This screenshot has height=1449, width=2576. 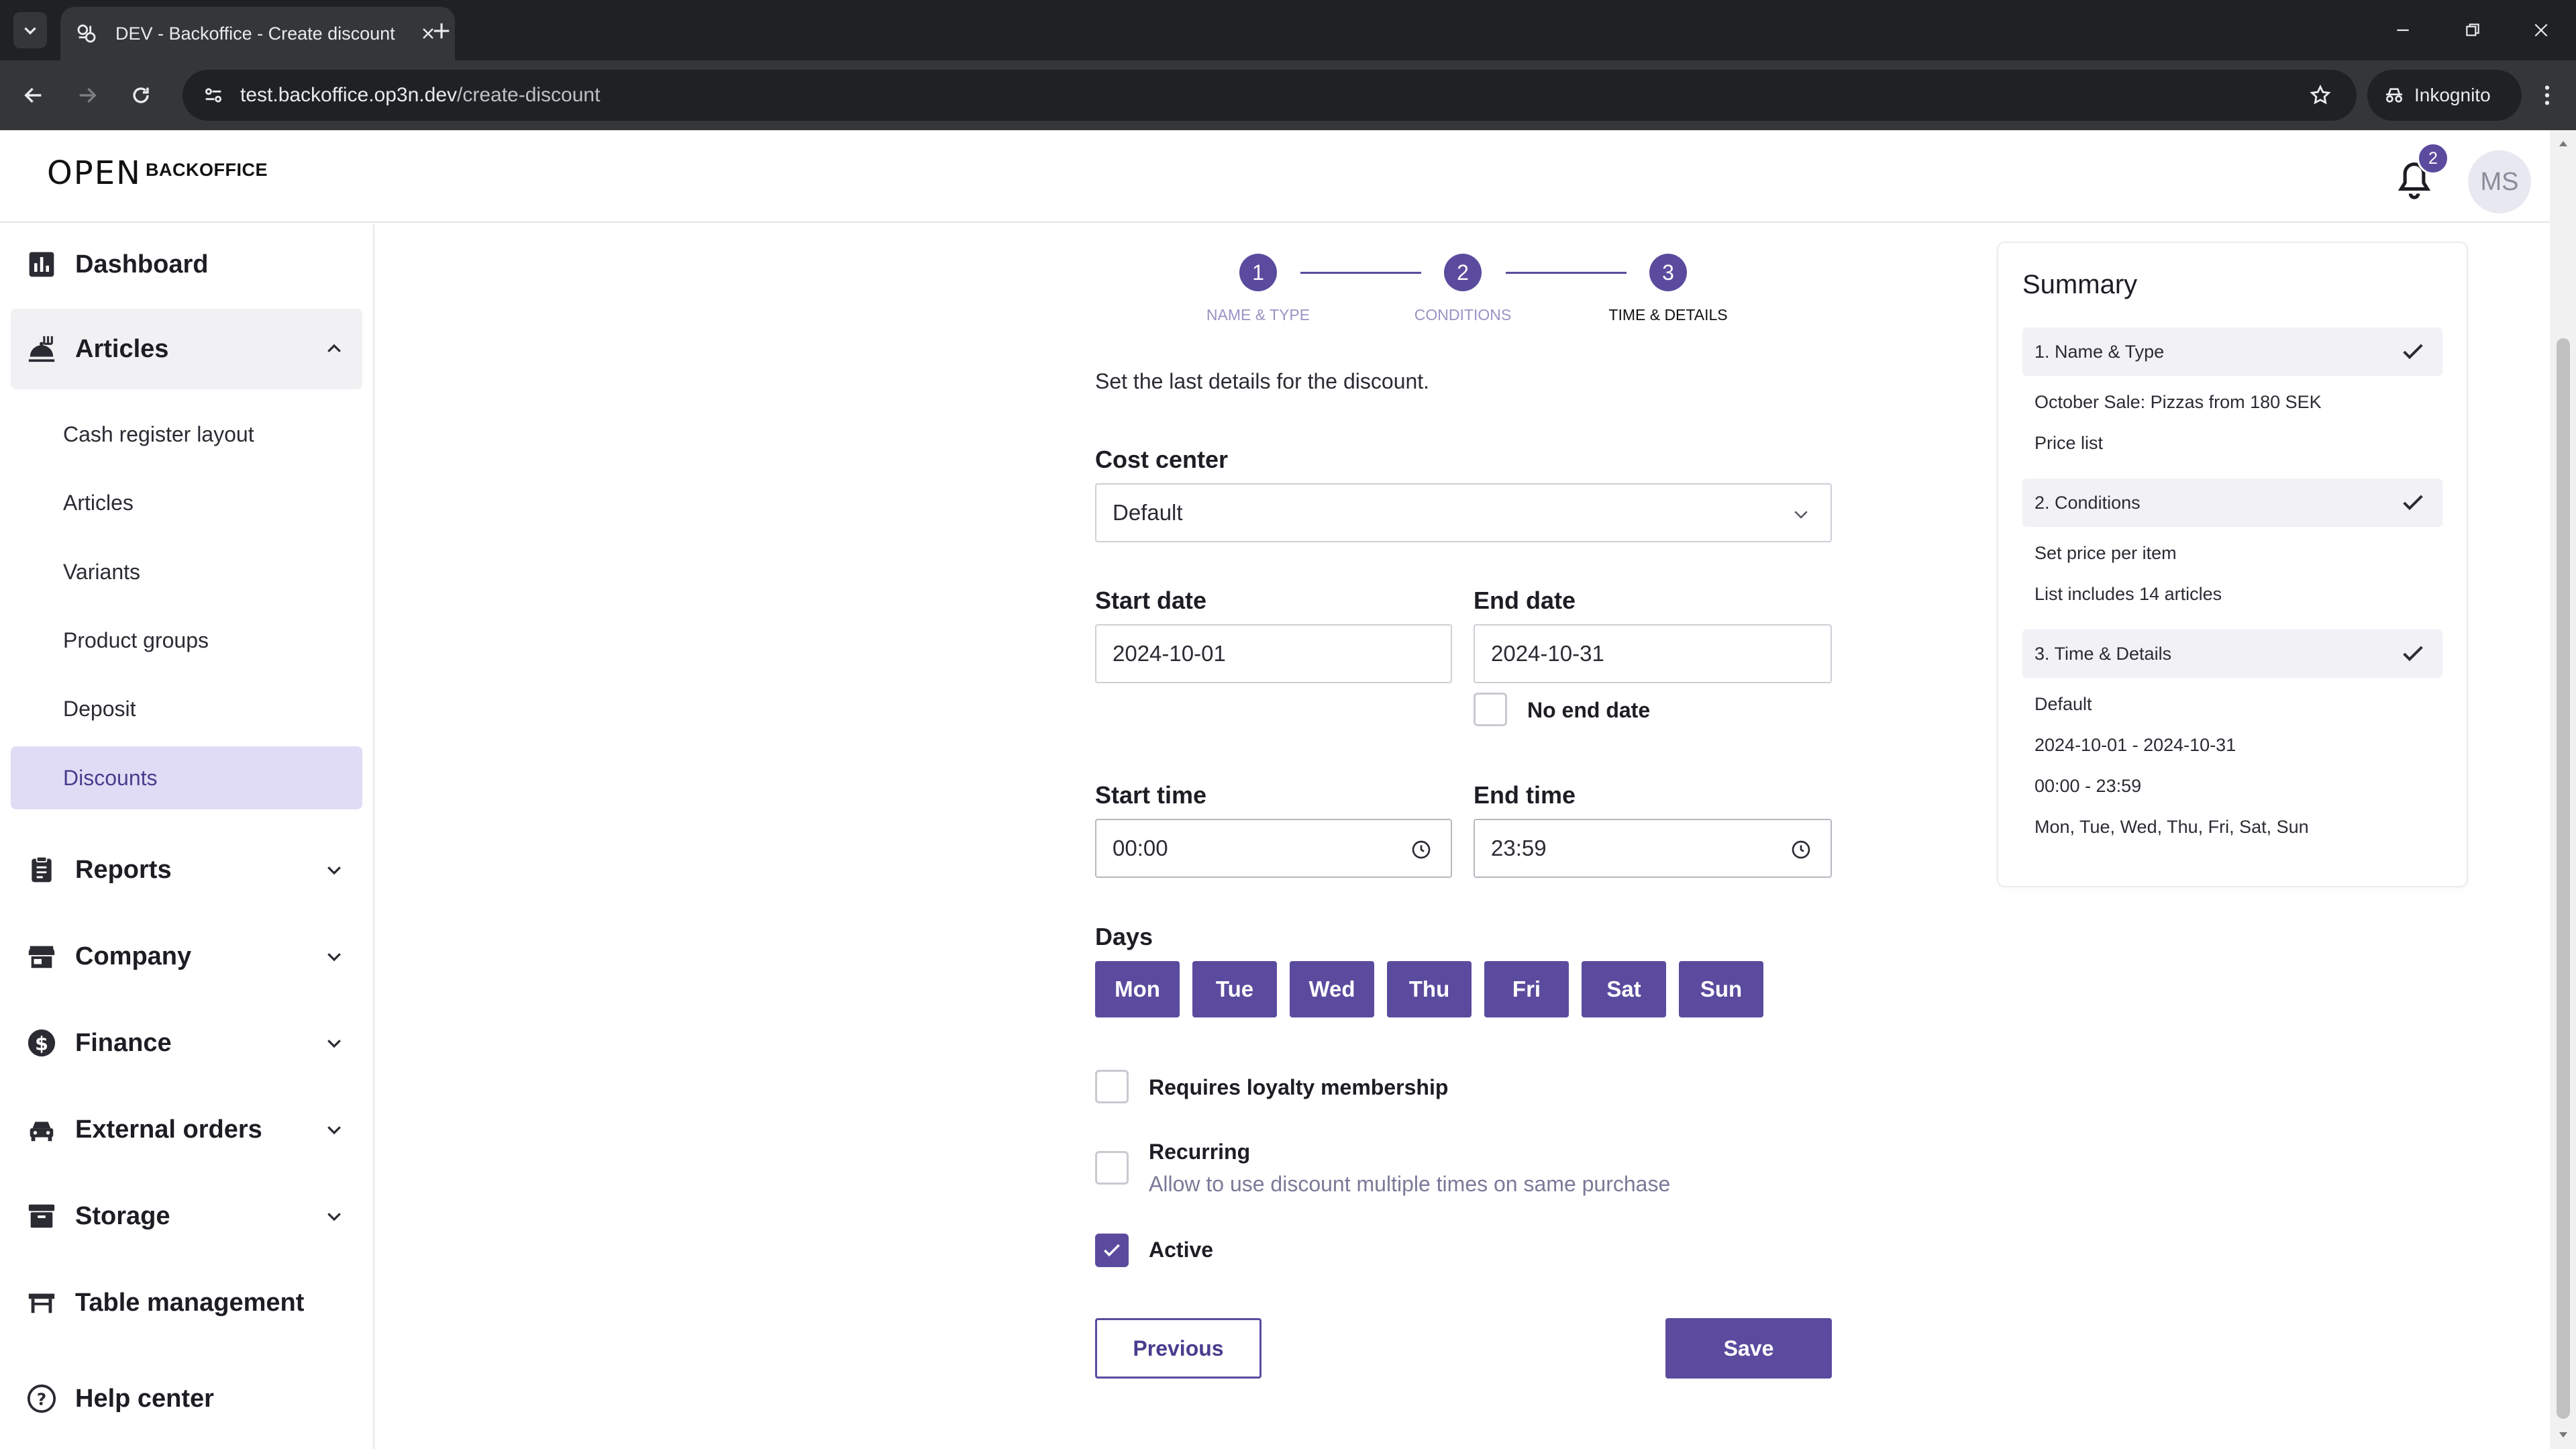 I want to click on day-toggle-sun: Sun, so click(x=1721, y=989).